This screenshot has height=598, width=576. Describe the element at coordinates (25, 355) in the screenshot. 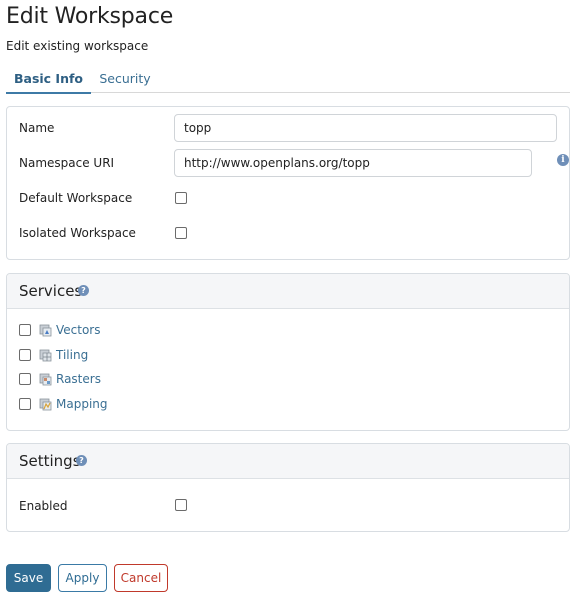

I see `tiling-checkbox` at that location.